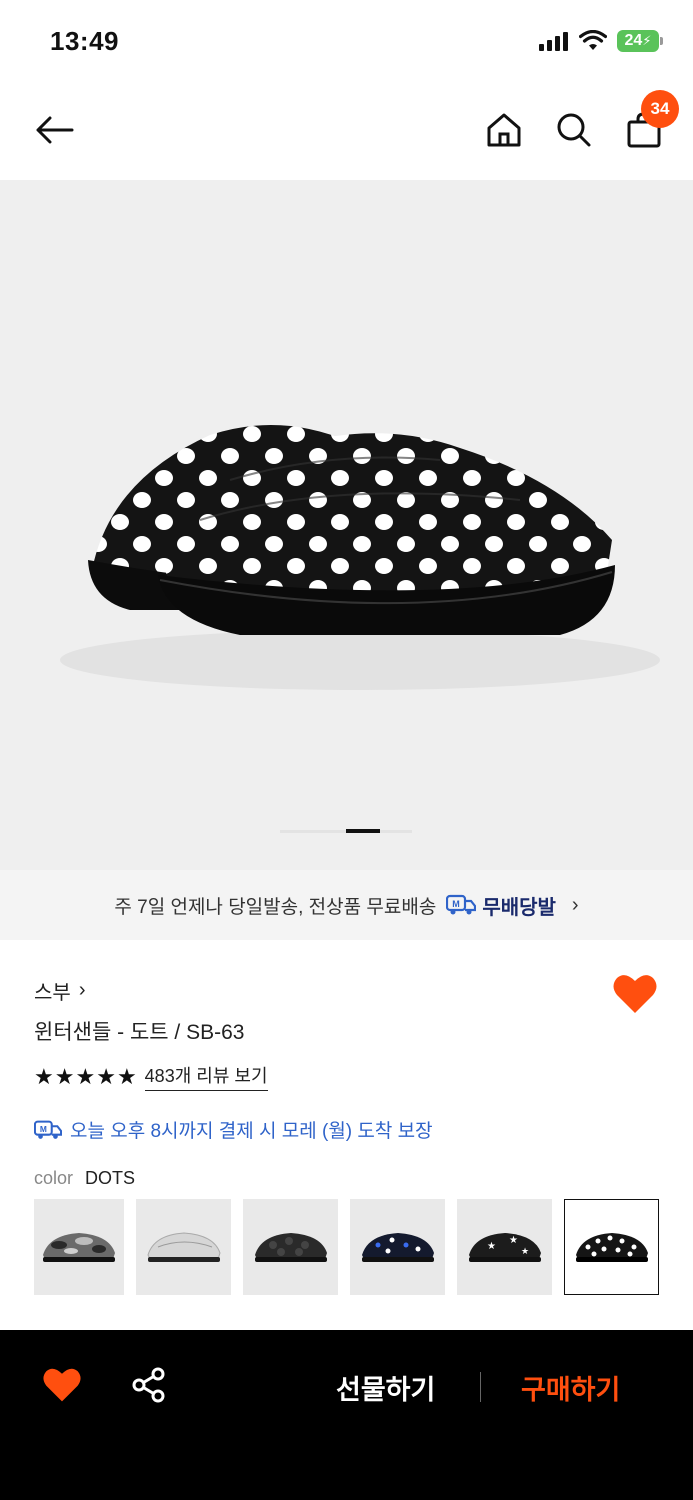 This screenshot has height=1500, width=693. What do you see at coordinates (480, 1387) in the screenshot?
I see `divider` at bounding box center [480, 1387].